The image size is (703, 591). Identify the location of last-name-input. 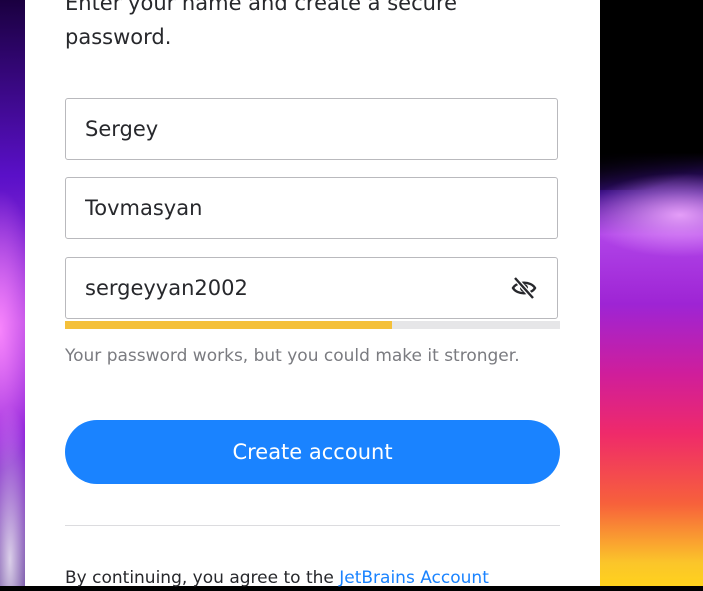
(285, 208).